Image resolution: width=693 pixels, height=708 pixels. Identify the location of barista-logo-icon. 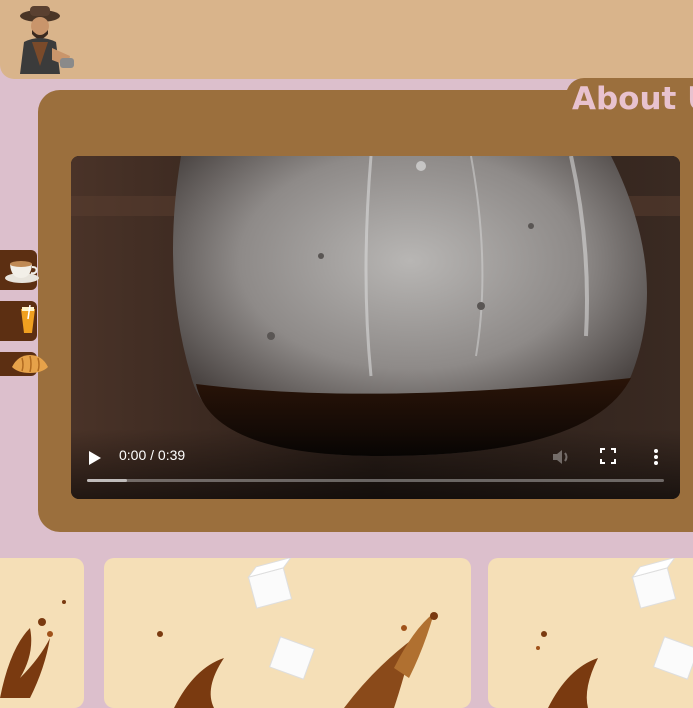
(44, 40).